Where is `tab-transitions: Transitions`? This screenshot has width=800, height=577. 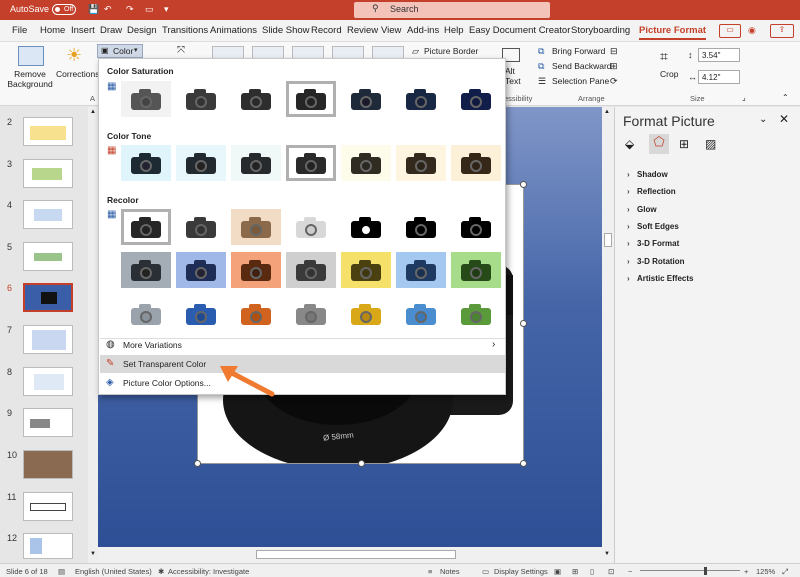 tab-transitions: Transitions is located at coordinates (185, 30).